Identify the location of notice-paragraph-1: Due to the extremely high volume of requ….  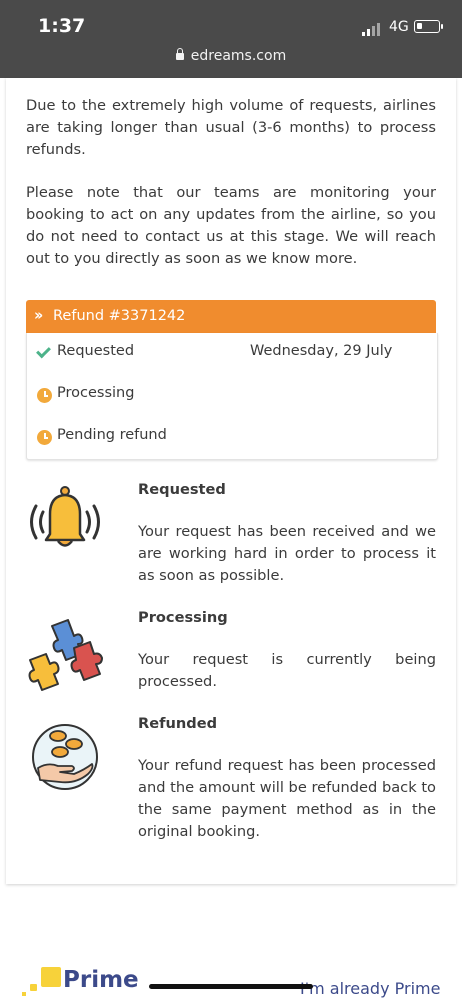
(231, 127).